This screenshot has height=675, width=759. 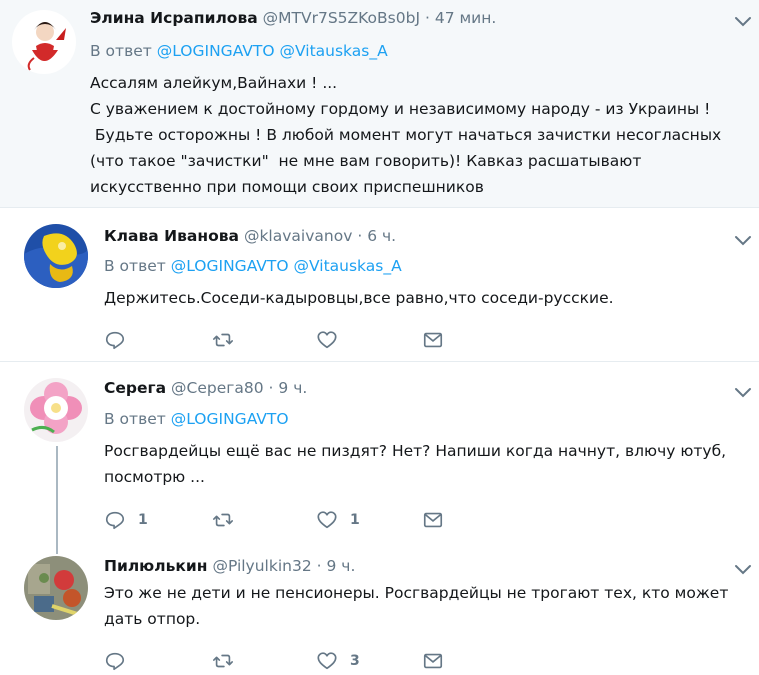 I want to click on display-name: Серега, so click(x=135, y=388).